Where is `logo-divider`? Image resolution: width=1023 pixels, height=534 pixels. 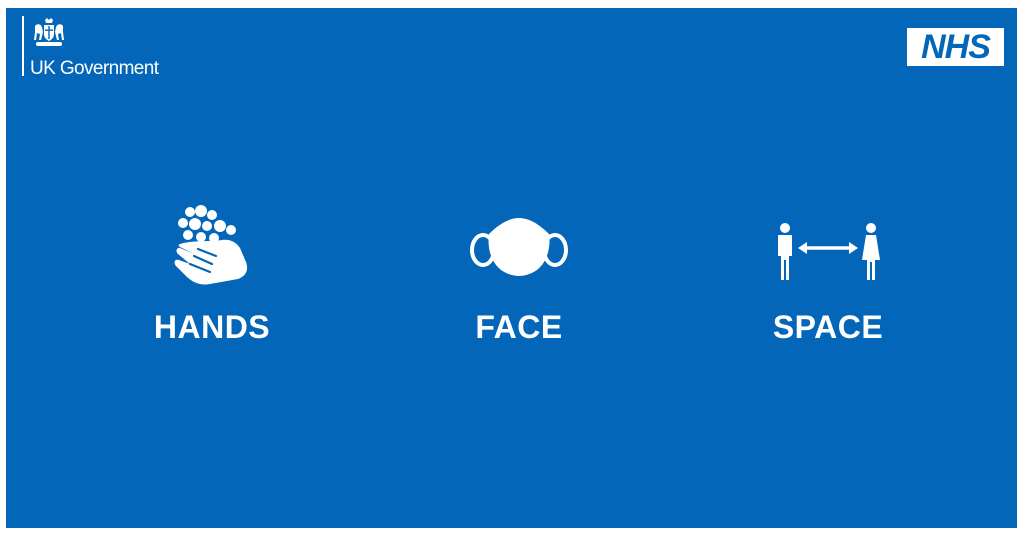 logo-divider is located at coordinates (23, 46).